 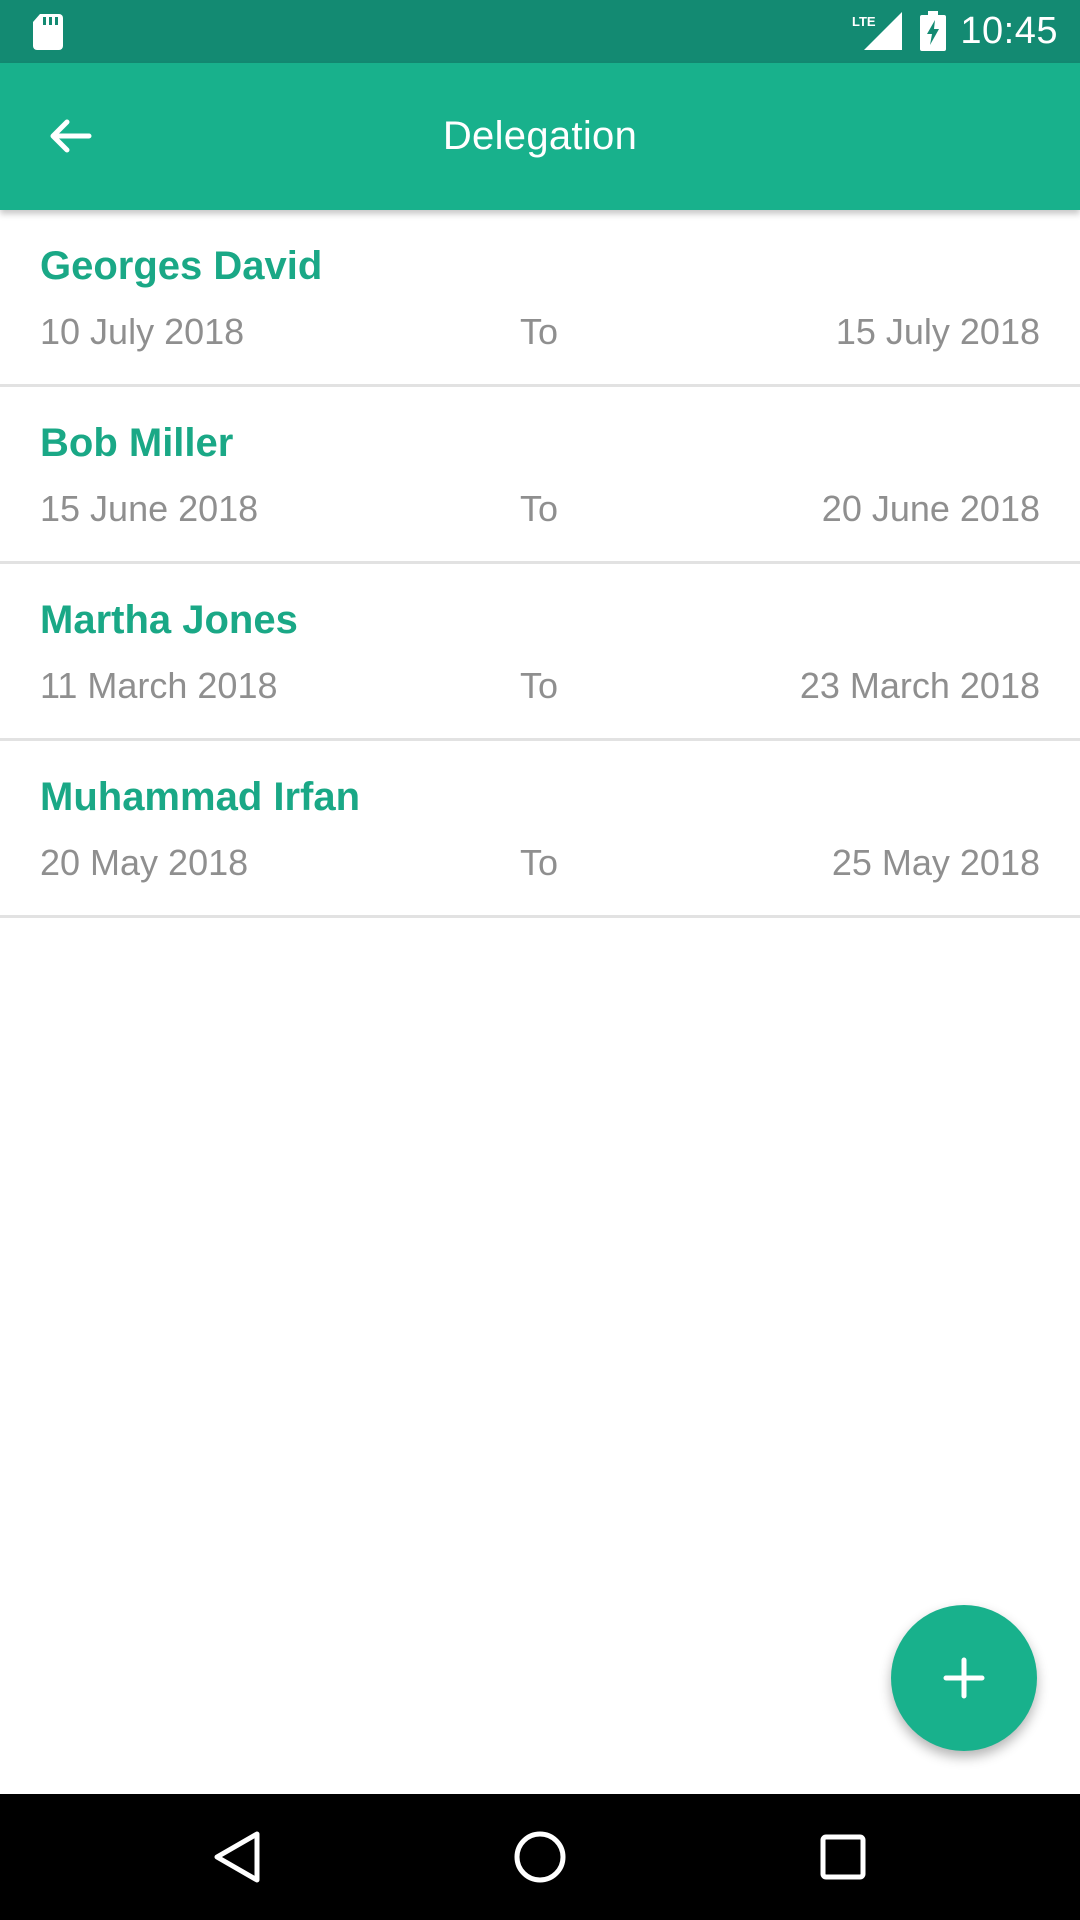 What do you see at coordinates (930, 508) in the screenshot?
I see `to-date: 20 June 2018` at bounding box center [930, 508].